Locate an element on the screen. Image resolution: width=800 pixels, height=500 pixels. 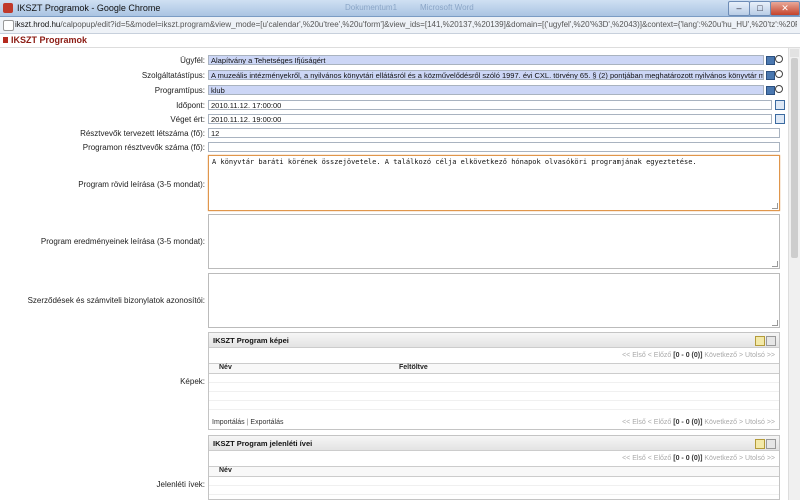
ghost-tab-2: Microsoft Word is located at coordinates (447, 7).